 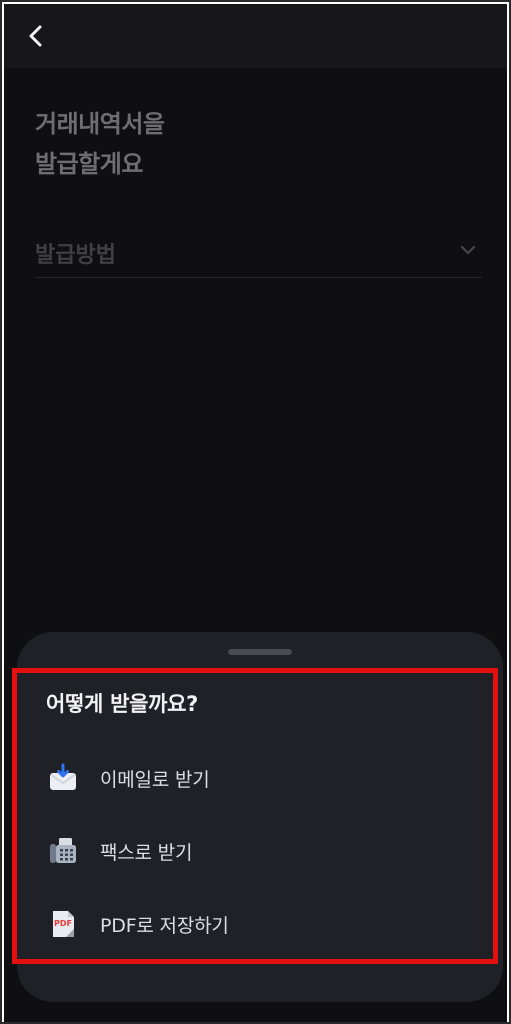 I want to click on option-email: 이메일로 받기, so click(x=266, y=778).